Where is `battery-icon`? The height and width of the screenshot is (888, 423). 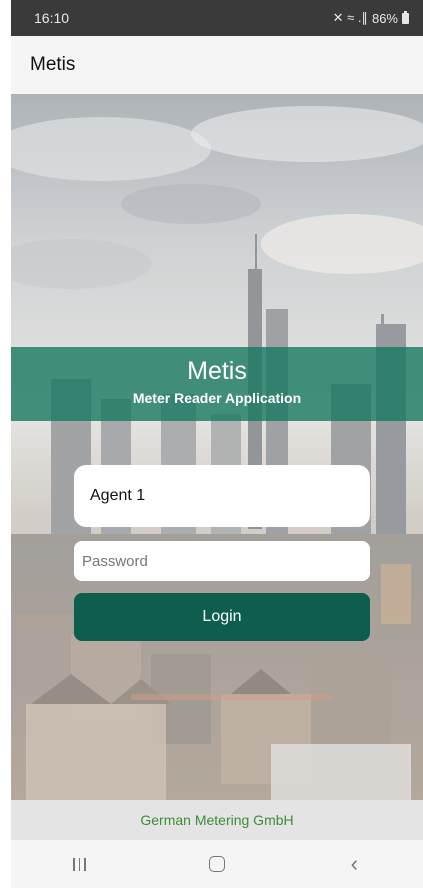 battery-icon is located at coordinates (405, 17).